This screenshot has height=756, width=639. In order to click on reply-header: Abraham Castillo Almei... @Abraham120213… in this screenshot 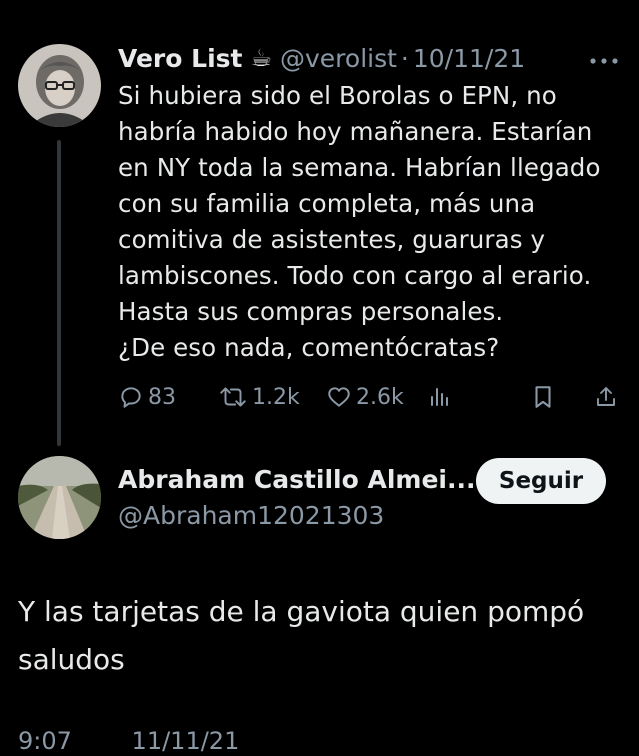, I will do `click(296, 498)`.